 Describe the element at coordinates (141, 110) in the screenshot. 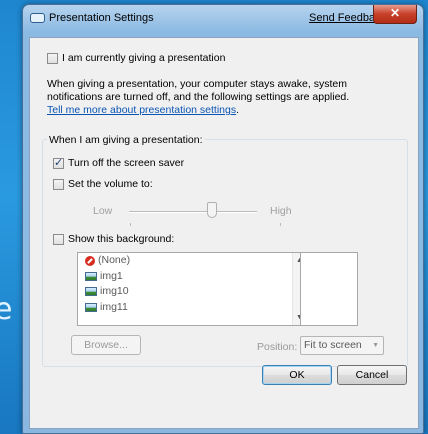

I see `learn-more-link: Tell me more about presentation settings` at that location.